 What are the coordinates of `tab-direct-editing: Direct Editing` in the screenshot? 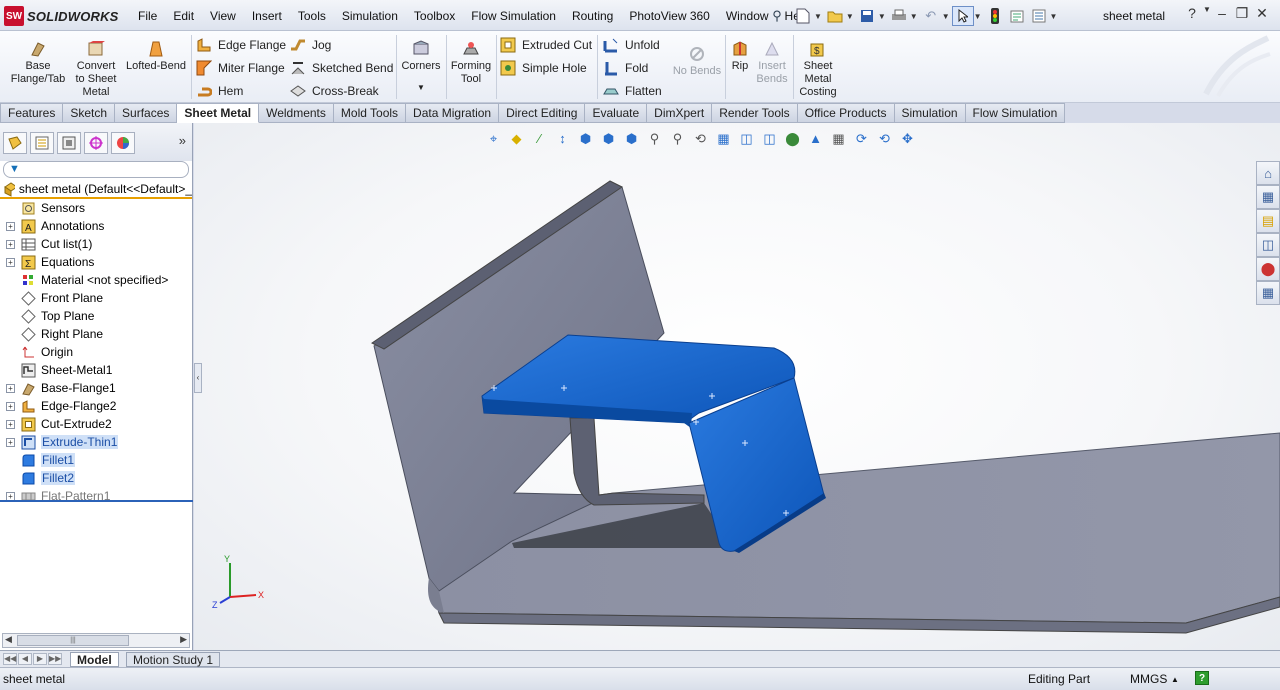 It's located at (542, 113).